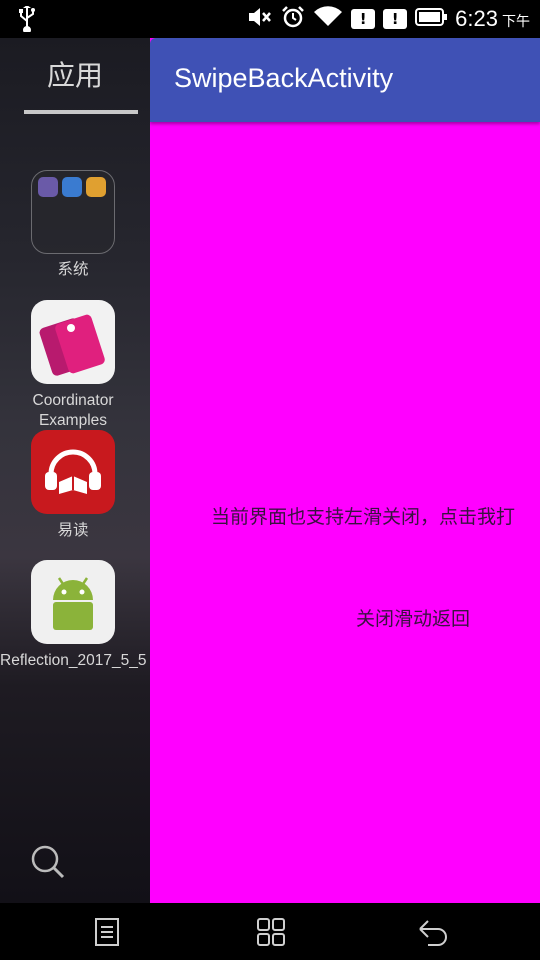 The image size is (540, 960). I want to click on app-label: Coordinator Examples, so click(73, 410).